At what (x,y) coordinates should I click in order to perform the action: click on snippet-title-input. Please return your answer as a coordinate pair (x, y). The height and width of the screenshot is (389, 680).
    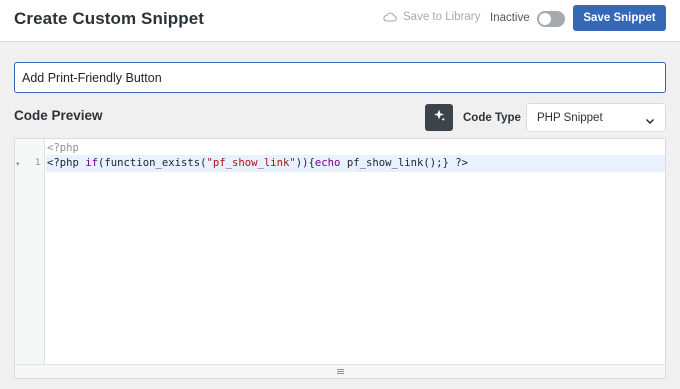
    Looking at the image, I should click on (340, 77).